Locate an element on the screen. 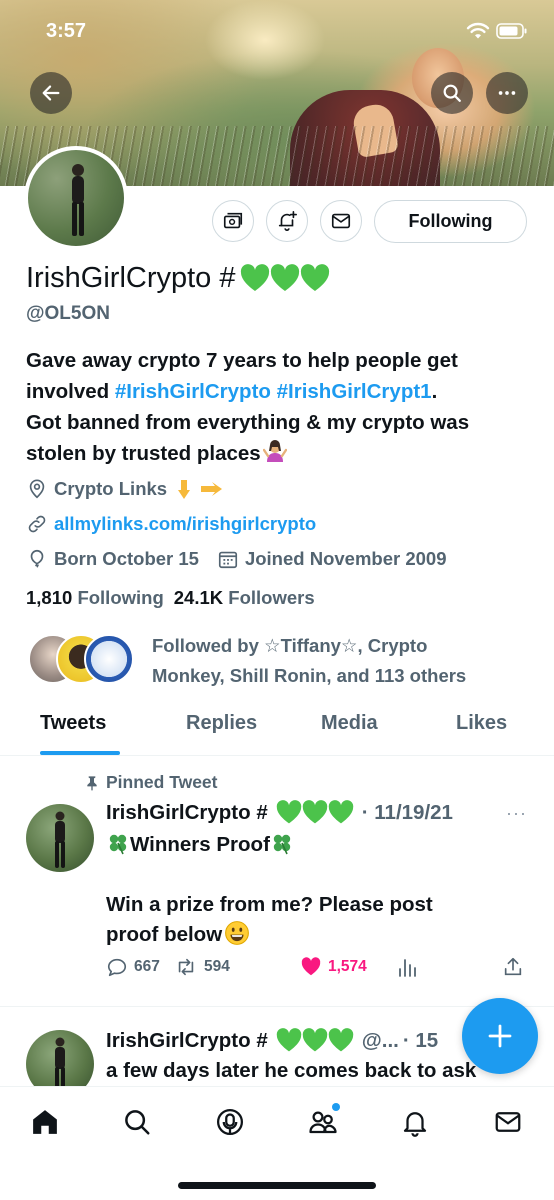 This screenshot has width=554, height=1200. pinned-label: Pinned Tweet is located at coordinates (151, 782).